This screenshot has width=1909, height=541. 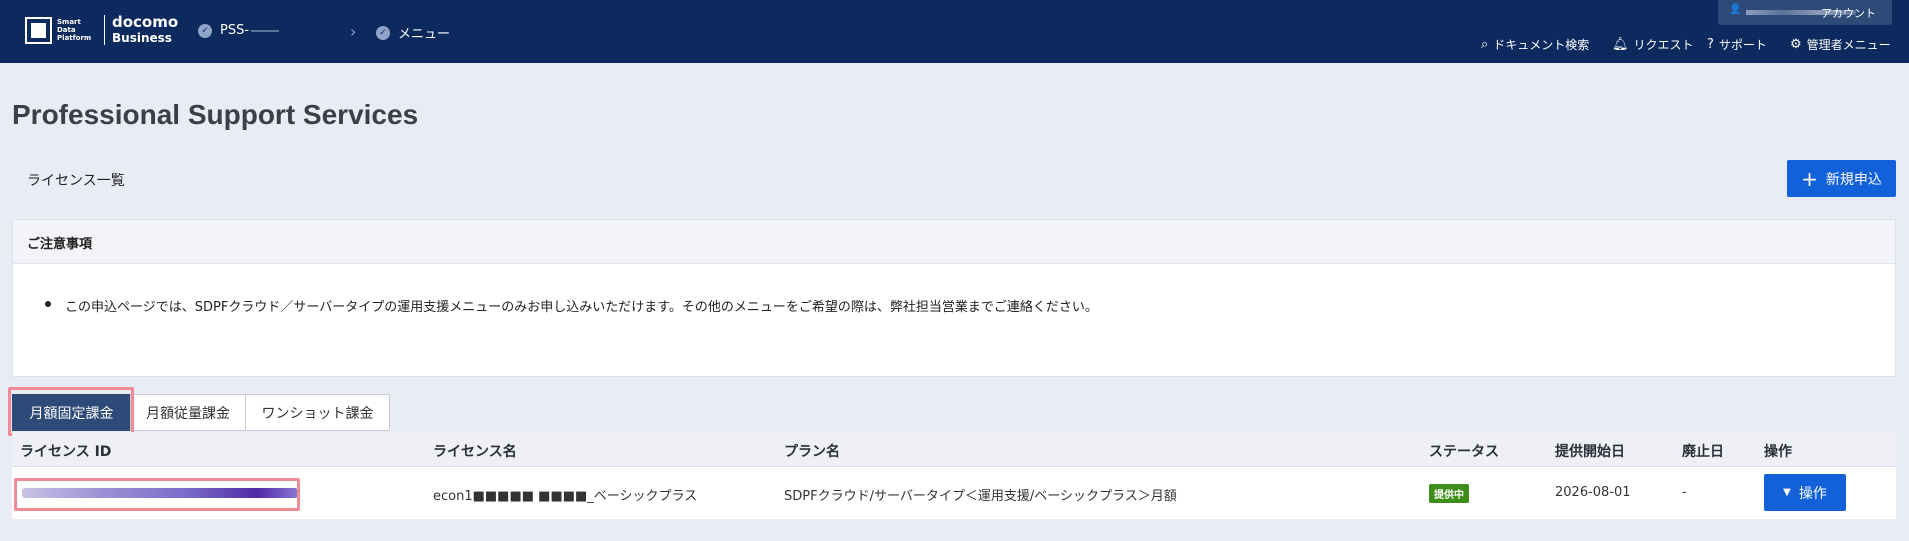 I want to click on license-name-cell: econ1■■■■■ ■■■■_ベーシックプラス, so click(x=565, y=496).